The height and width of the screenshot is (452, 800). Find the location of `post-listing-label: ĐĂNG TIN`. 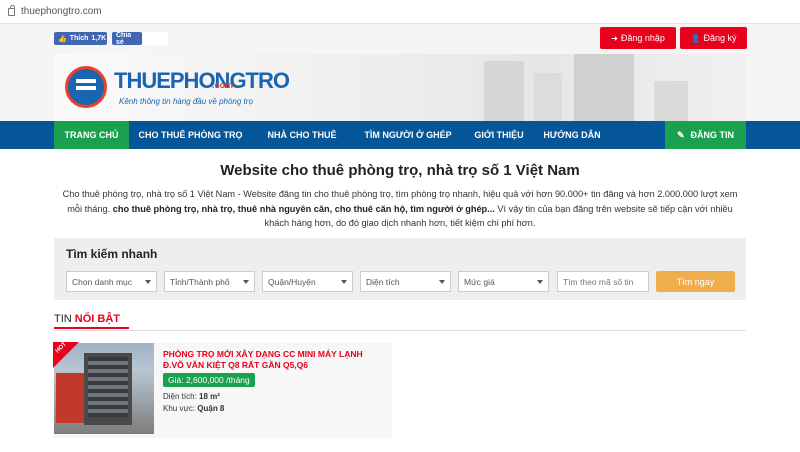

post-listing-label: ĐĂNG TIN is located at coordinates (712, 135).